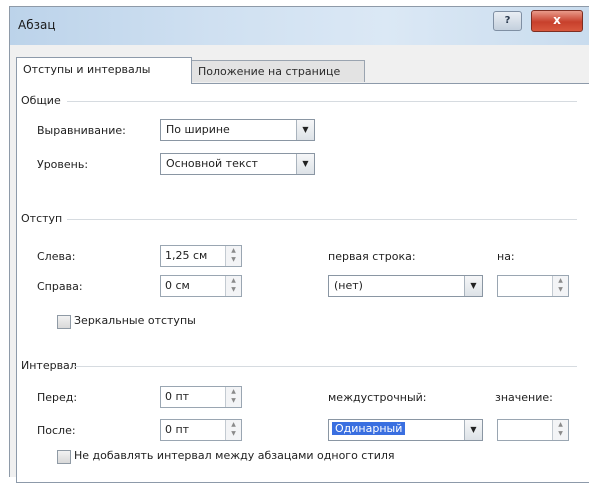  I want to click on dialog-title: Абзац, so click(37, 25).